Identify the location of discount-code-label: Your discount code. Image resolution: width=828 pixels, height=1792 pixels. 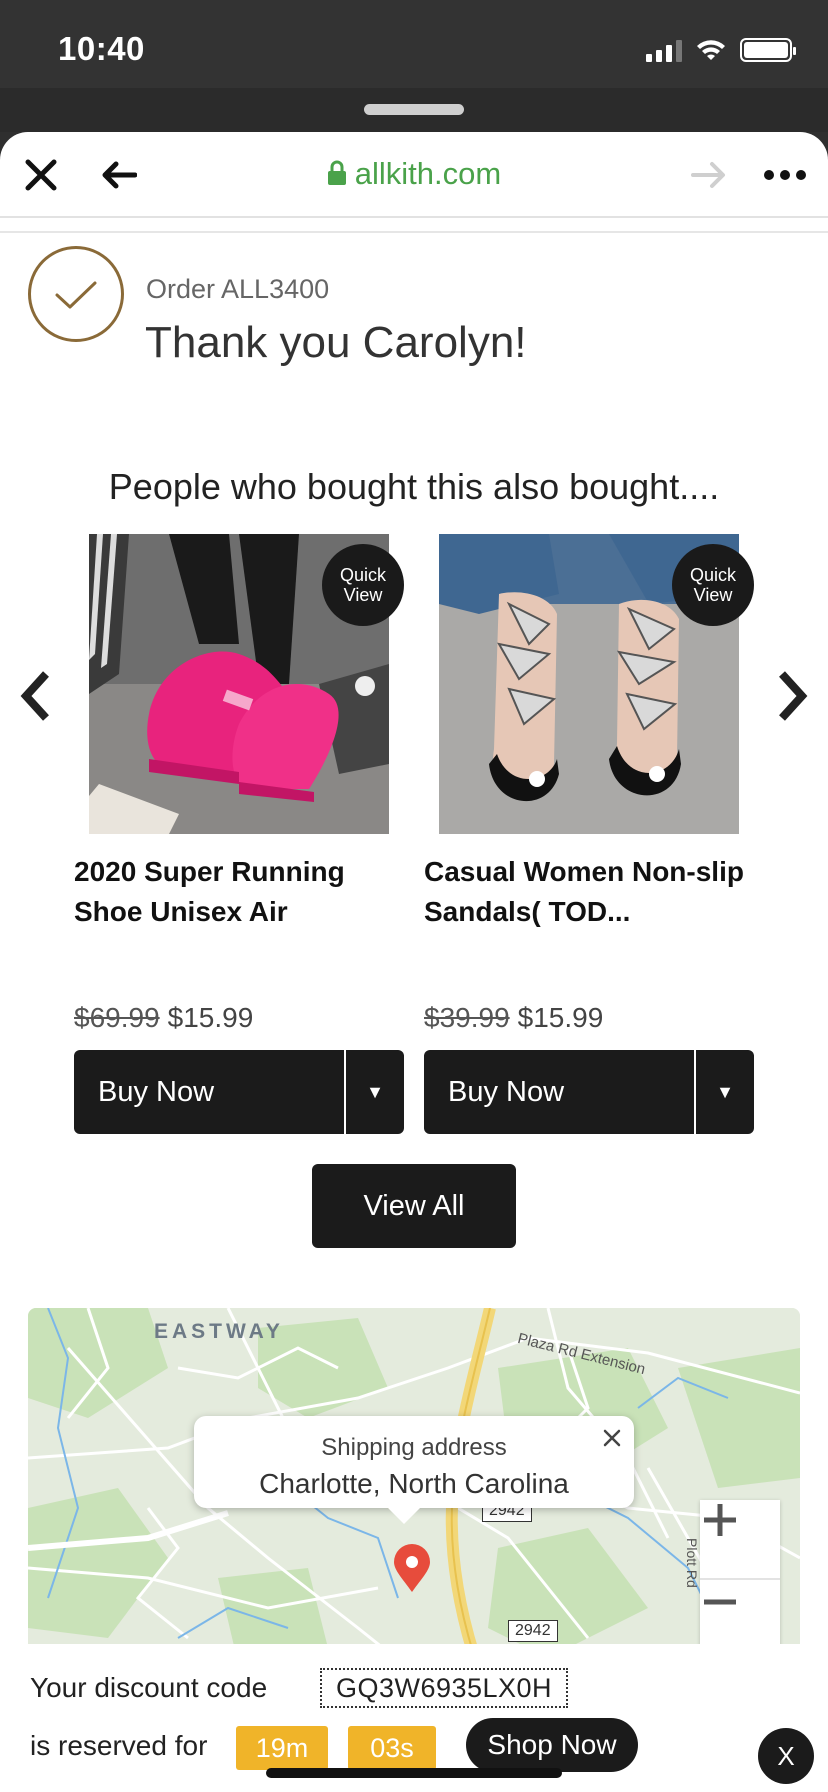
(149, 1687).